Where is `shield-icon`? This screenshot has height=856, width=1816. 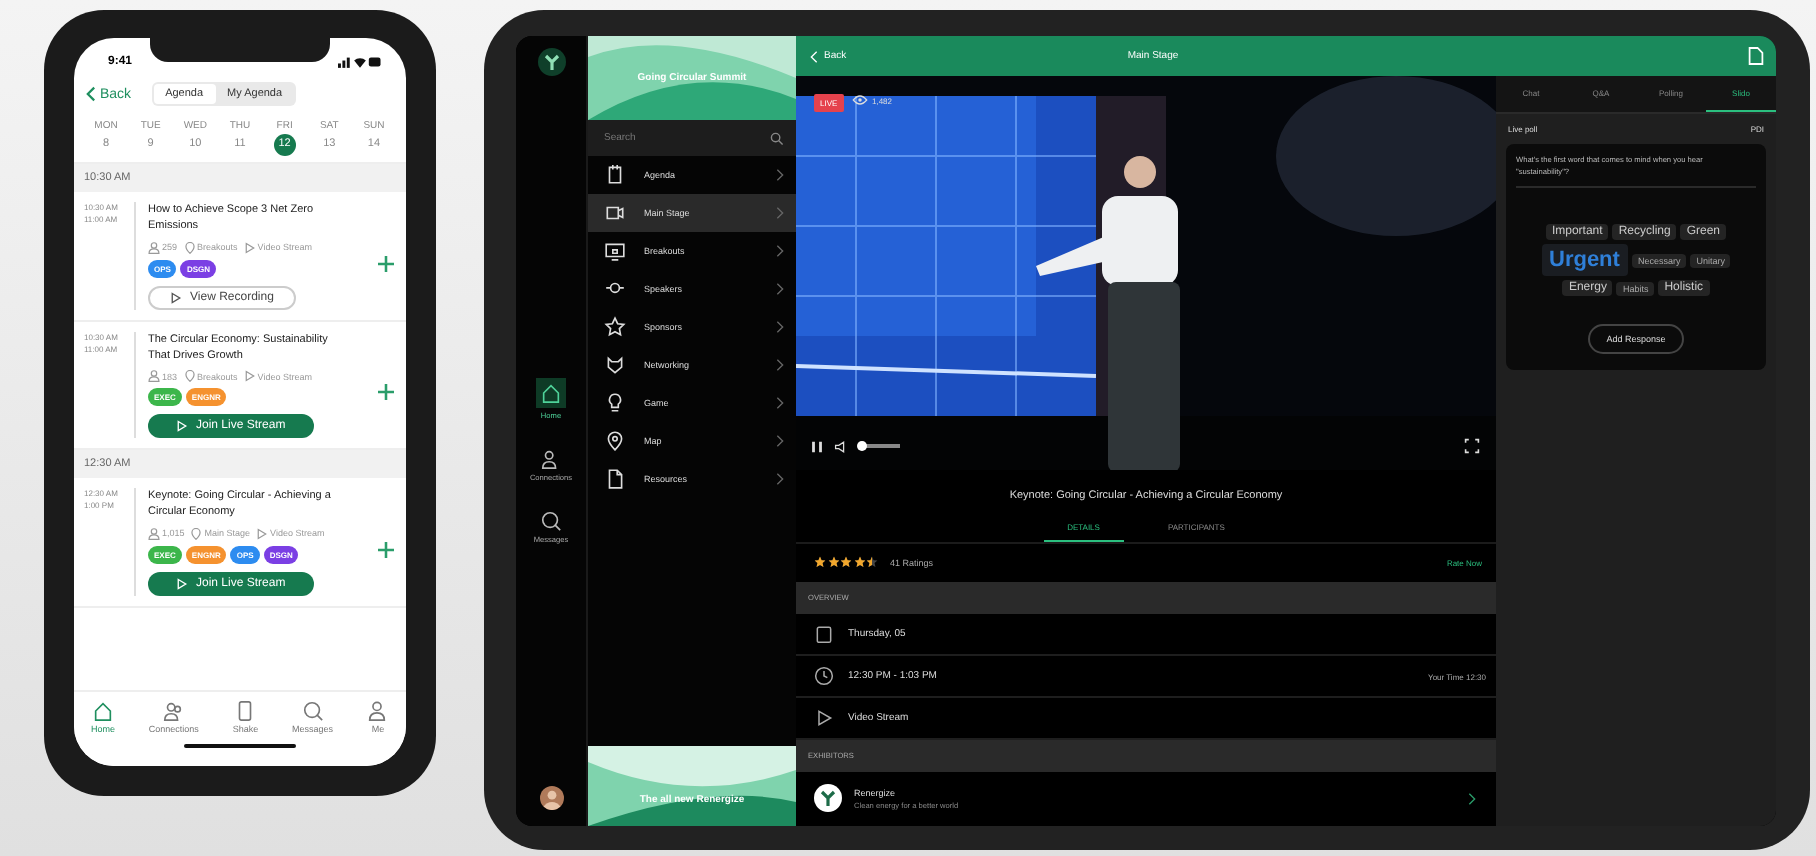
shield-icon is located at coordinates (615, 365).